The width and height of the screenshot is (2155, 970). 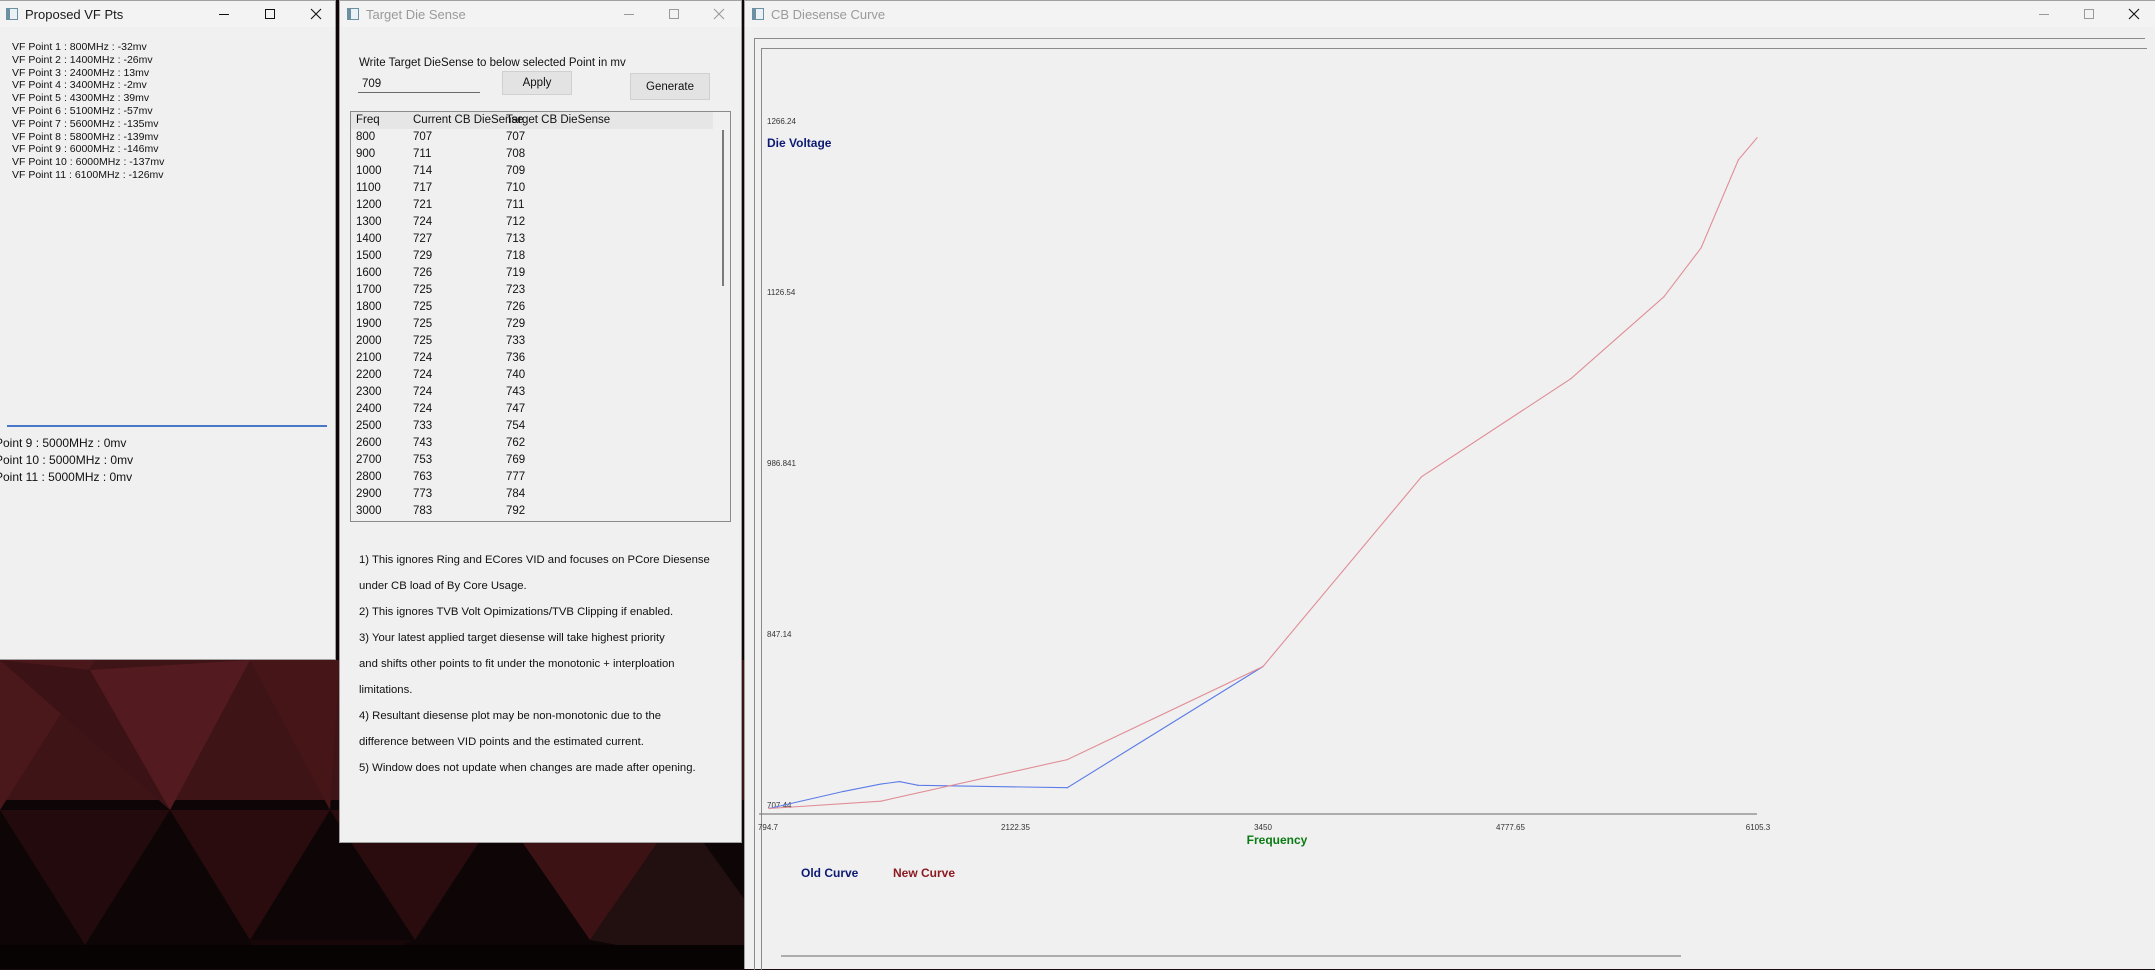 I want to click on table-cell: 777, so click(x=516, y=477).